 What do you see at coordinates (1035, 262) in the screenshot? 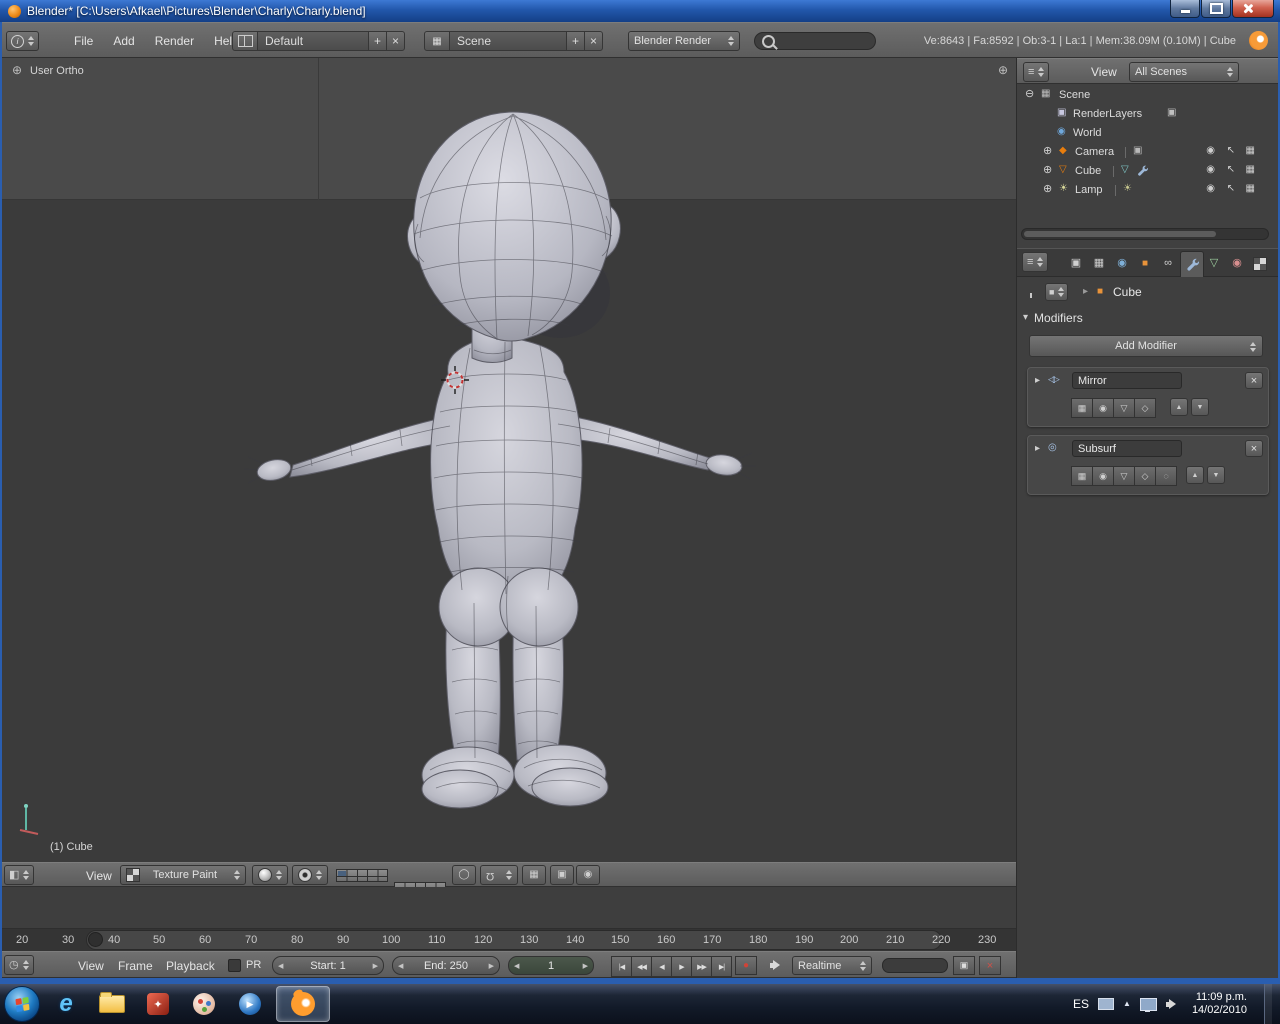
I see `editor-type-button: ≡` at bounding box center [1035, 262].